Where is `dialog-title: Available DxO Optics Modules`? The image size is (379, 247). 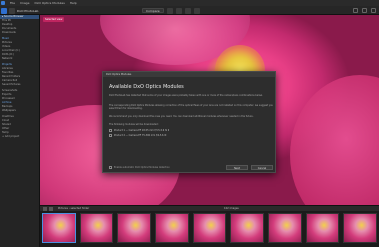 dialog-title: Available DxO Optics Modules is located at coordinates (146, 87).